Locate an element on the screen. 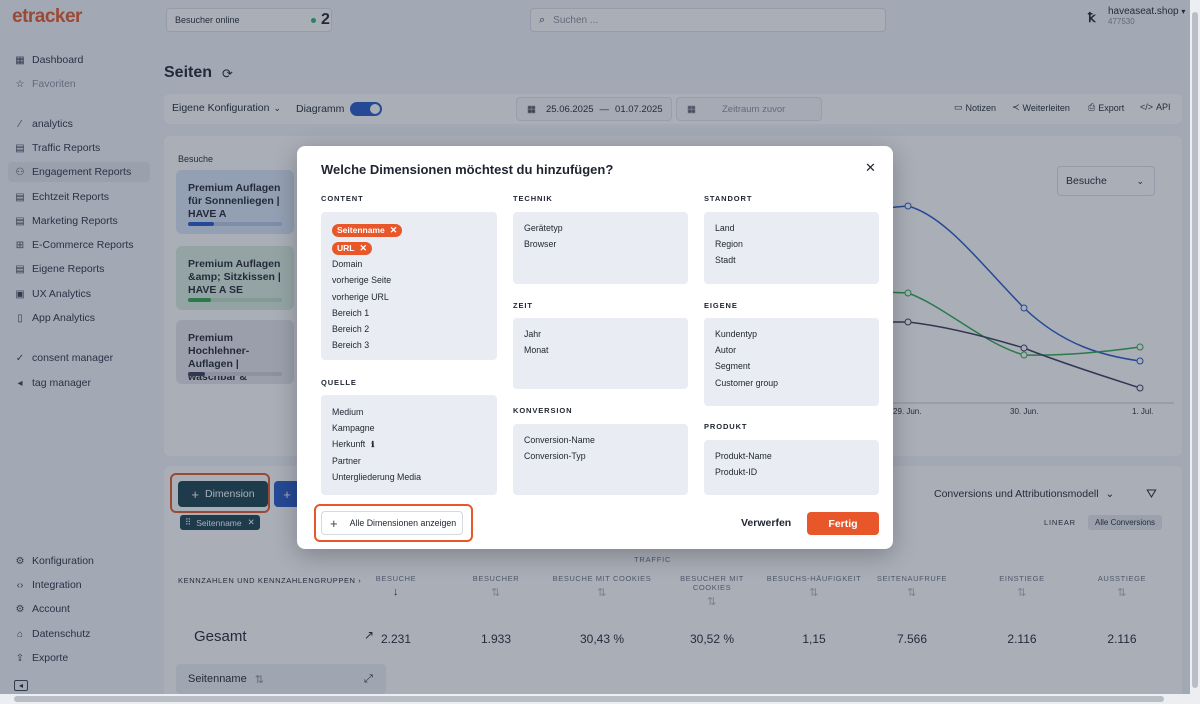  section-standort-box: Land Region Stadt is located at coordinates (791, 248).